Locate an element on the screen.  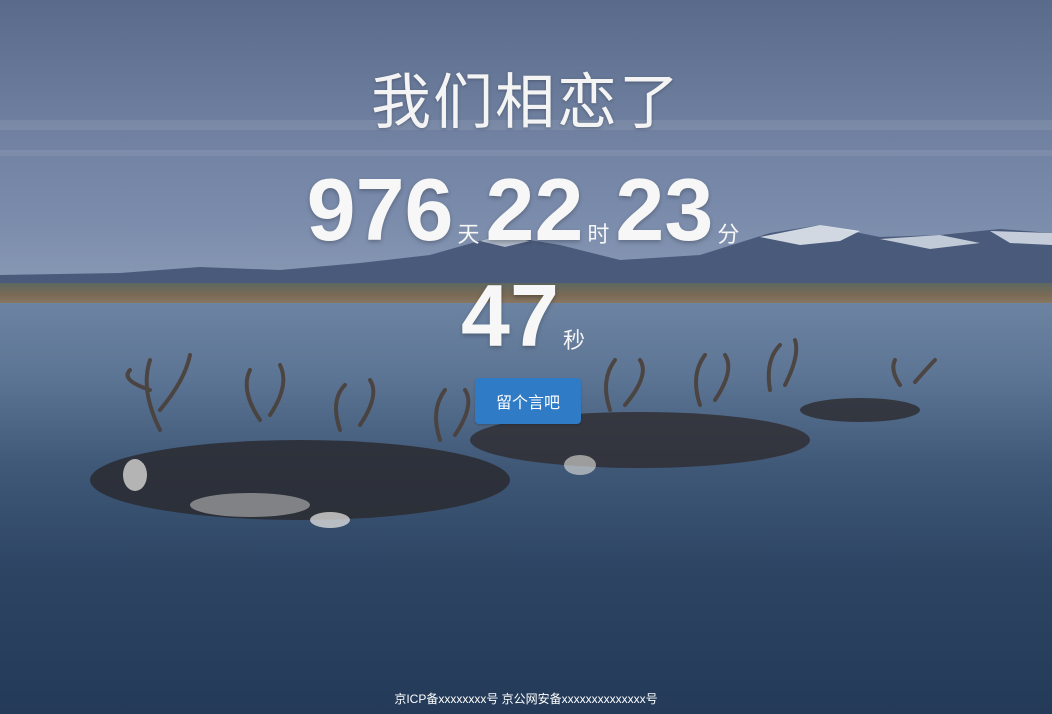
hours-unit: 时 is located at coordinates (598, 234).